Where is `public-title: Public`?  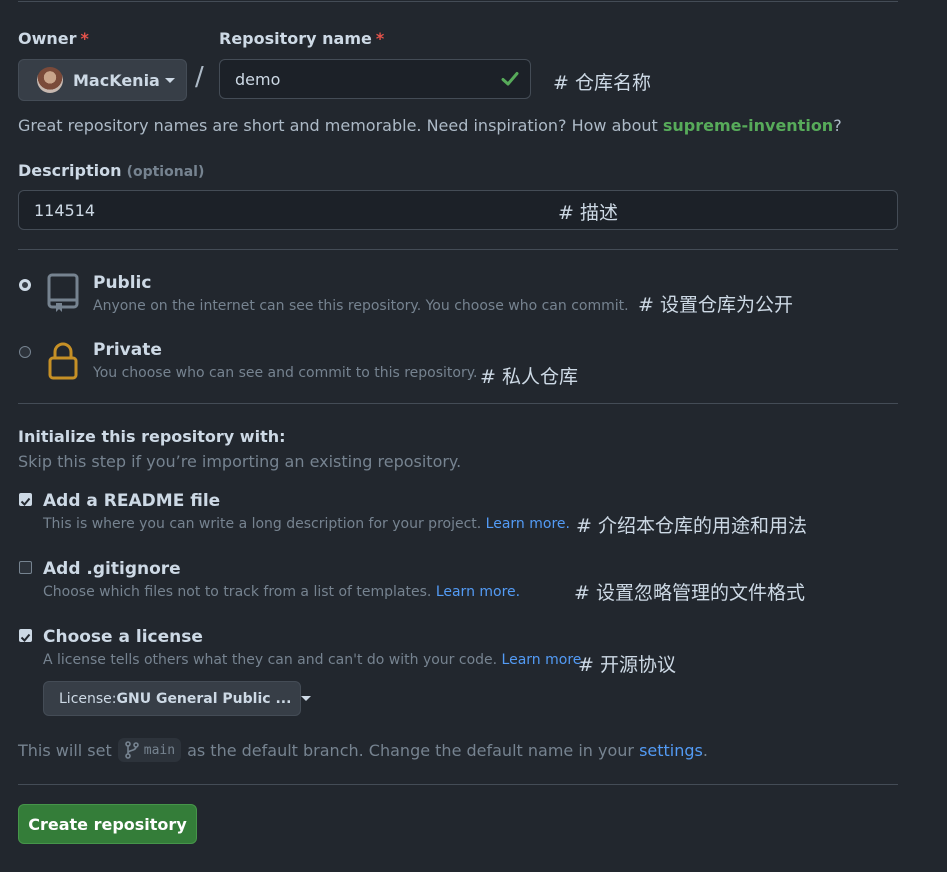
public-title: Public is located at coordinates (122, 283).